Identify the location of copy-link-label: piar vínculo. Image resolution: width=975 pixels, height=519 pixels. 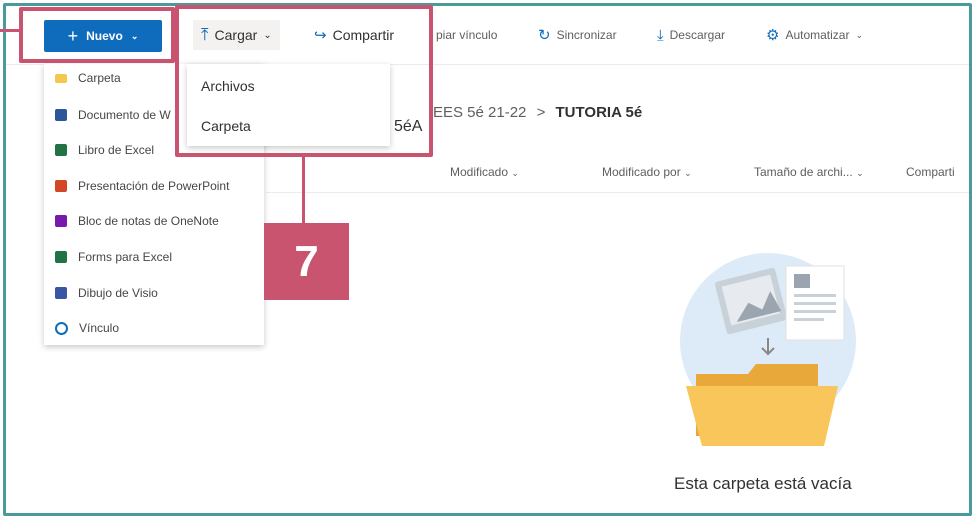
(467, 35).